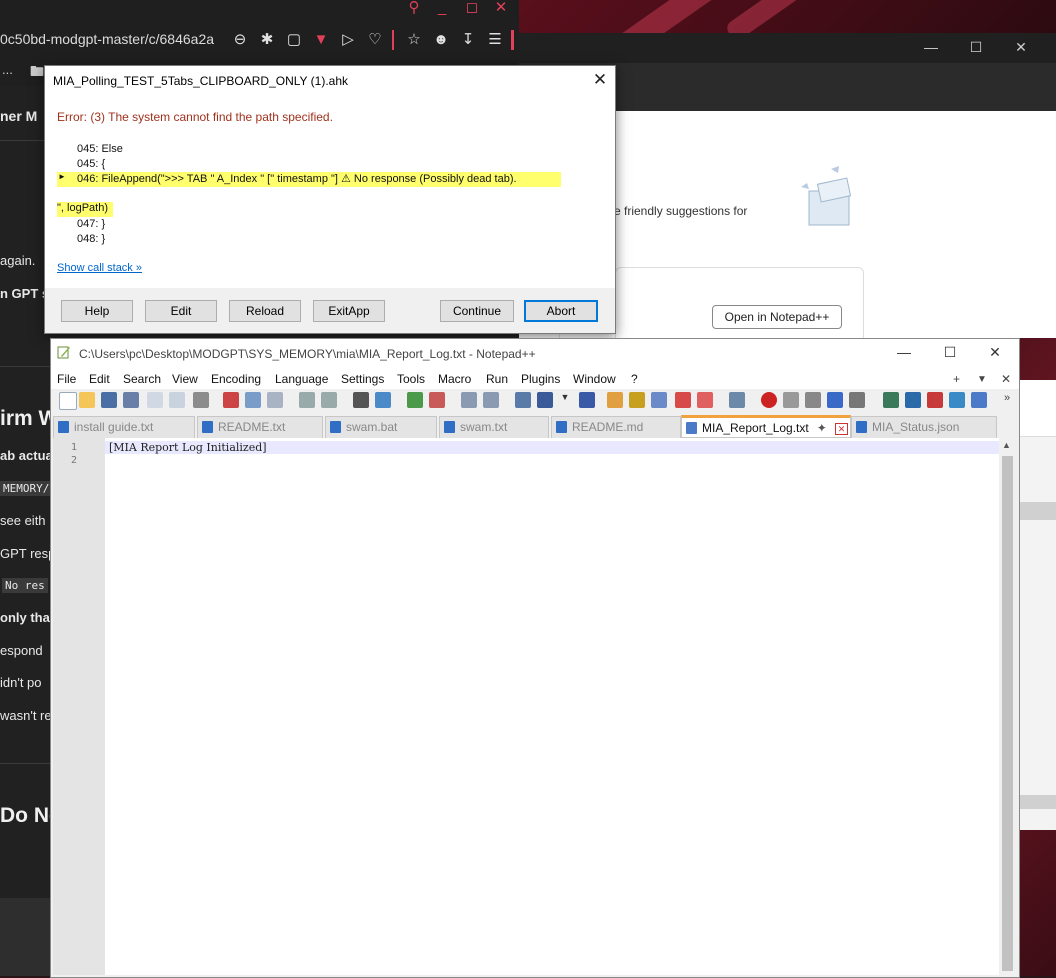 This screenshot has width=1056, height=978. Describe the element at coordinates (705, 400) in the screenshot. I see `folder-workspace-icon` at that location.